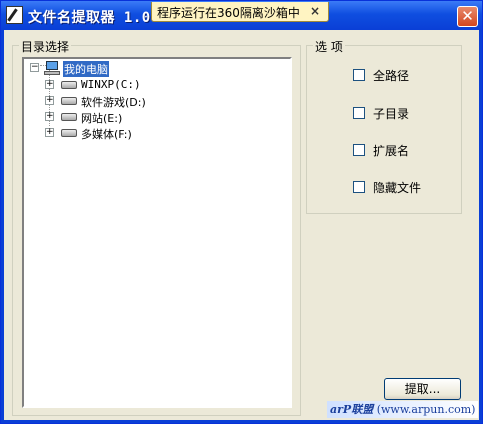 The width and height of the screenshot is (483, 424). I want to click on option-label: 隐藏文件, so click(397, 188).